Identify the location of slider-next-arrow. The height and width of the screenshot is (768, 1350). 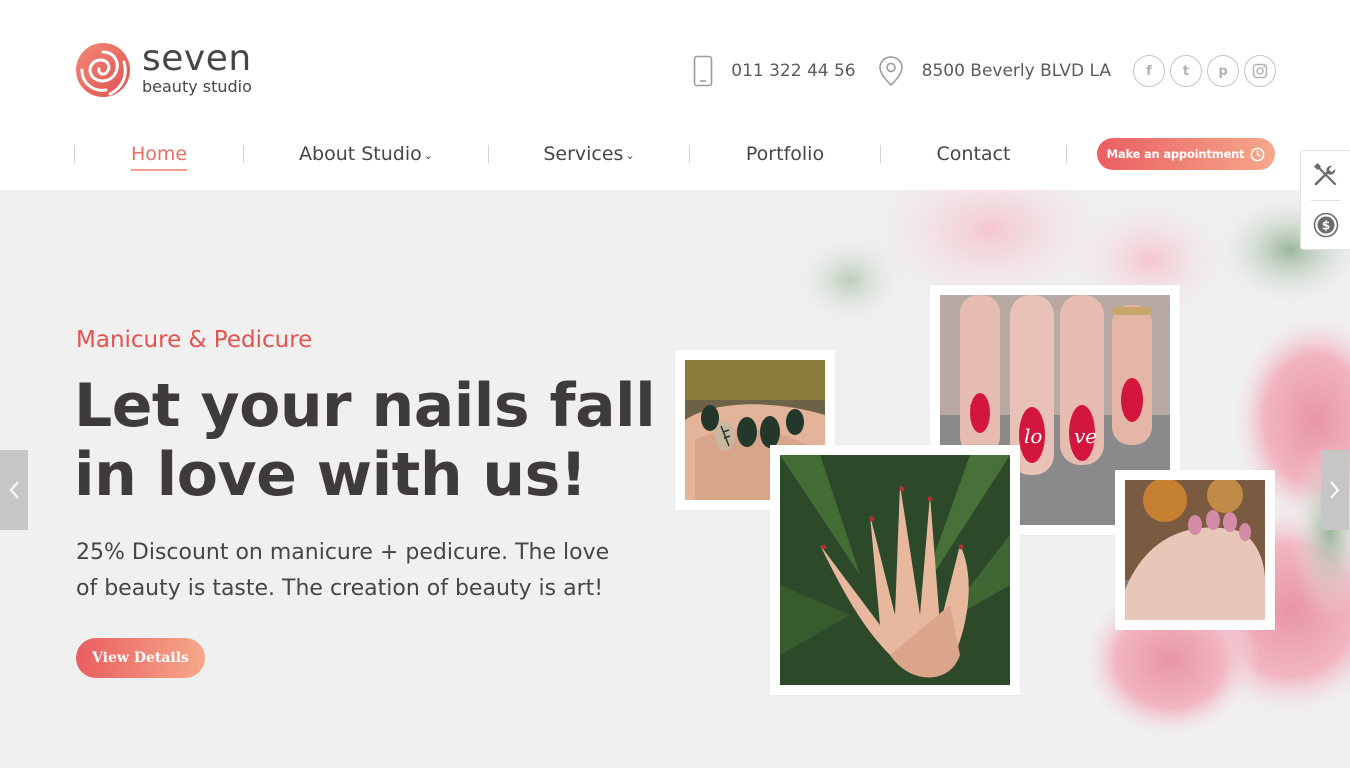
(1335, 490).